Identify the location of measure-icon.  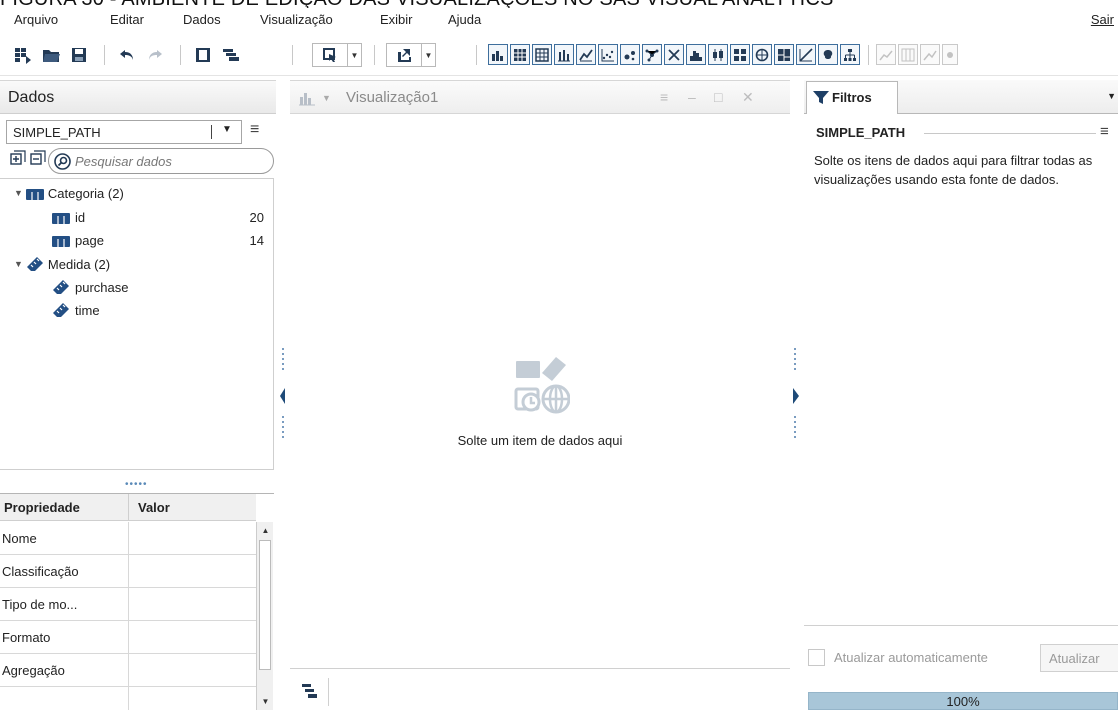
(61, 310).